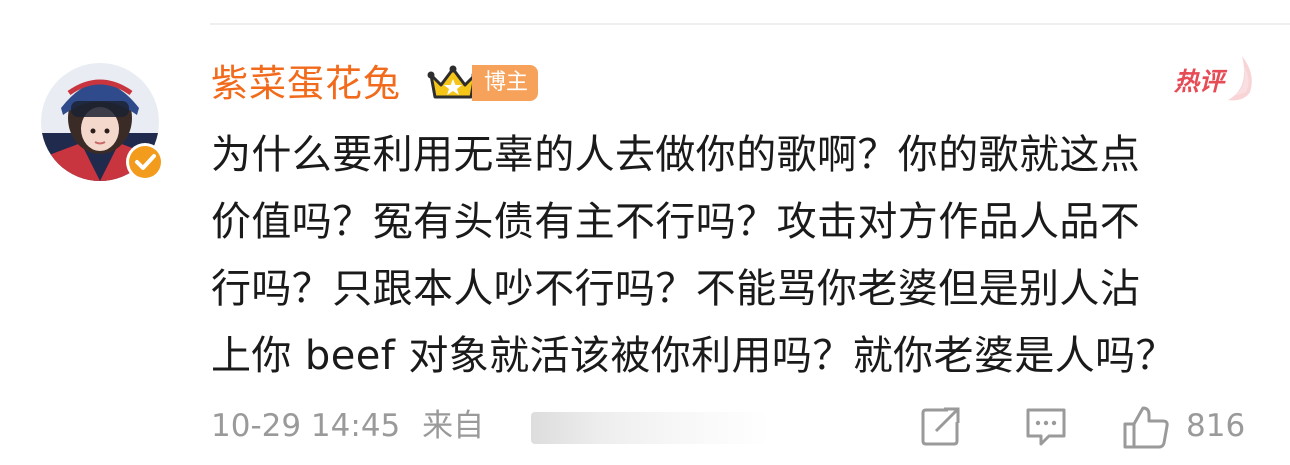 The image size is (1290, 465). What do you see at coordinates (750, 24) in the screenshot?
I see `top-divider` at bounding box center [750, 24].